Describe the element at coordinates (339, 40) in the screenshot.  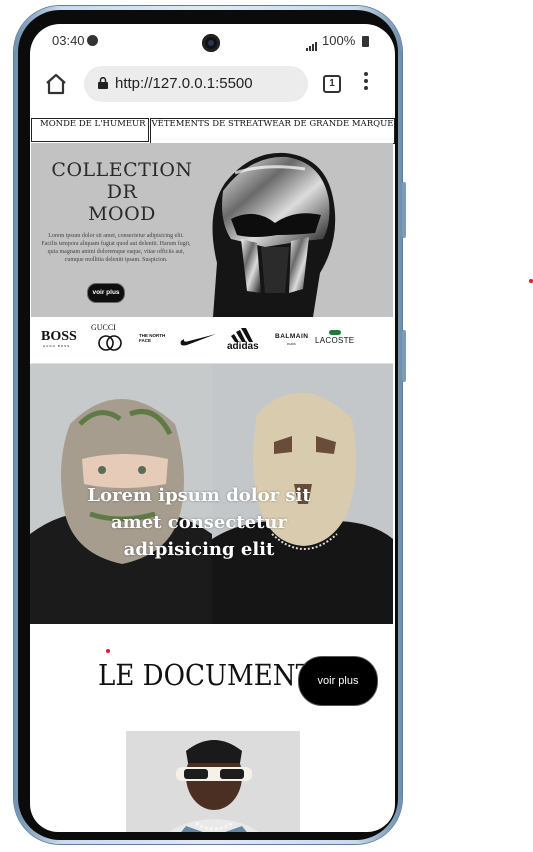
I see `battery-level: 100%` at that location.